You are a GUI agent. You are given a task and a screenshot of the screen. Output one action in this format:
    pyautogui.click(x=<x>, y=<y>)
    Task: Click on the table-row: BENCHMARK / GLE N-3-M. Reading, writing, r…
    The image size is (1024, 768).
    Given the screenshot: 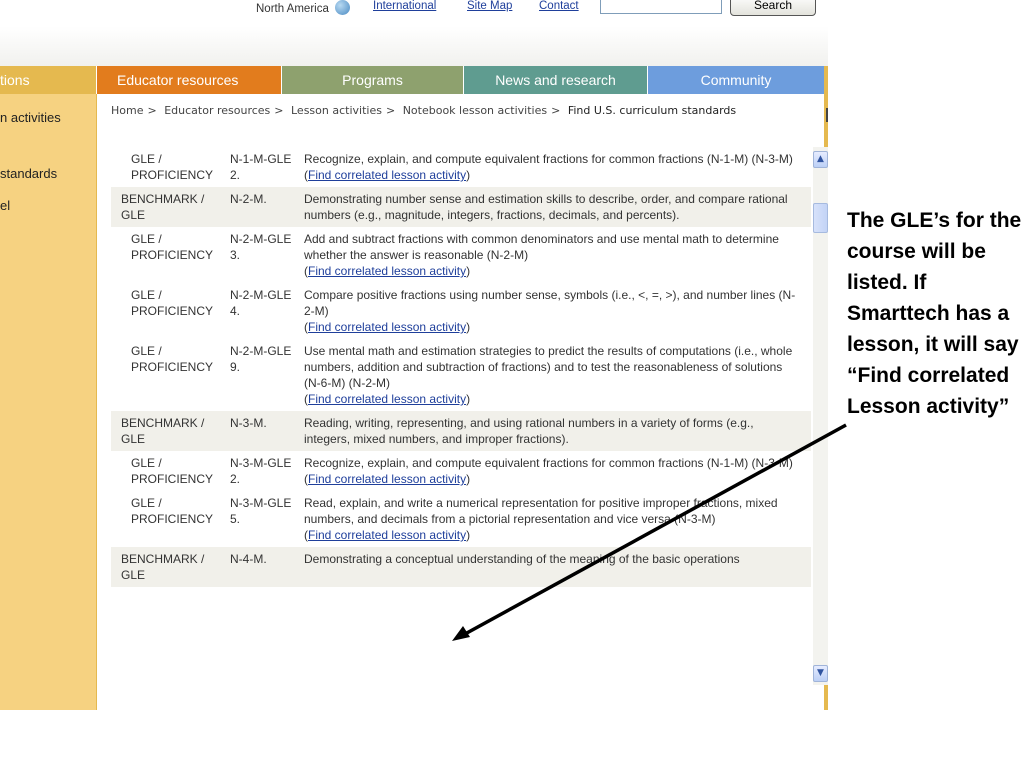 What is the action you would take?
    pyautogui.click(x=461, y=431)
    